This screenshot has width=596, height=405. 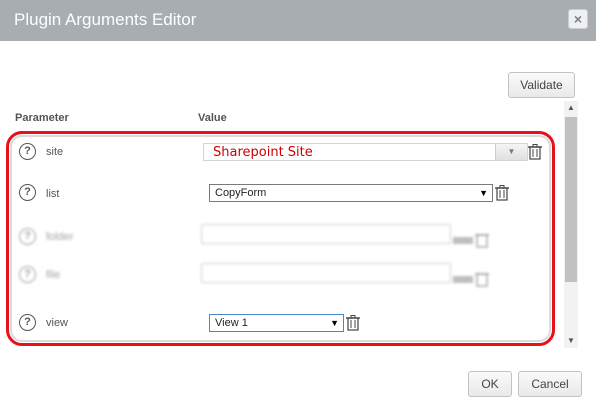 What do you see at coordinates (60, 237) in the screenshot?
I see `param-label-folder: folder` at bounding box center [60, 237].